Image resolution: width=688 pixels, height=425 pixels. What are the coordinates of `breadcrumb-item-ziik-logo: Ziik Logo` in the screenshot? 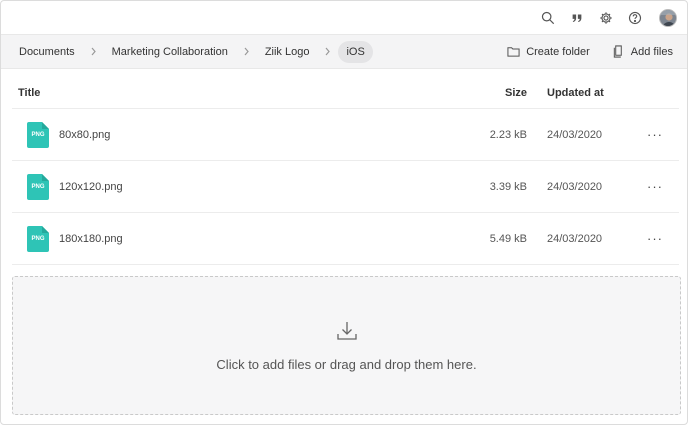 It's located at (287, 52).